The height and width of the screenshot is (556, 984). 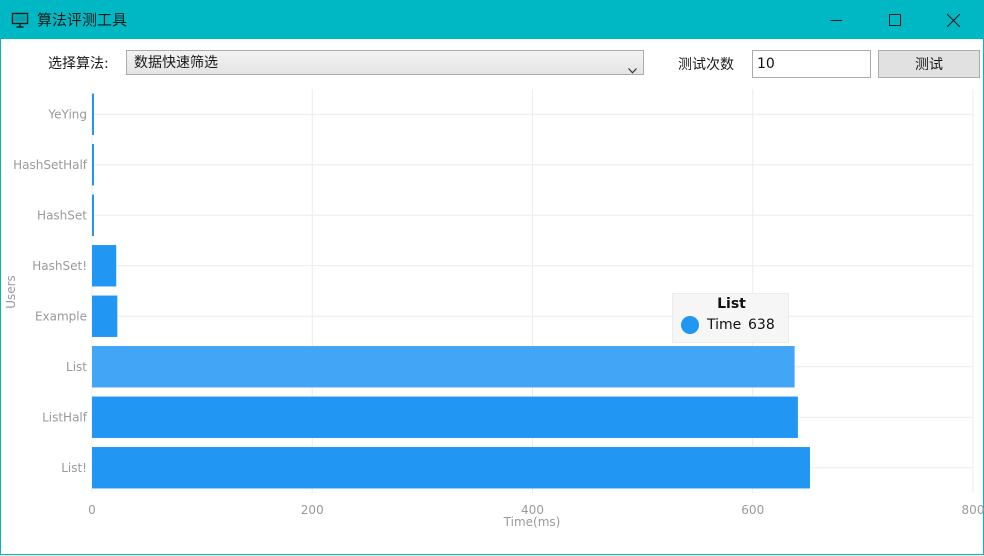 What do you see at coordinates (385, 62) in the screenshot?
I see `algorithm-select: 数据快速筛选` at bounding box center [385, 62].